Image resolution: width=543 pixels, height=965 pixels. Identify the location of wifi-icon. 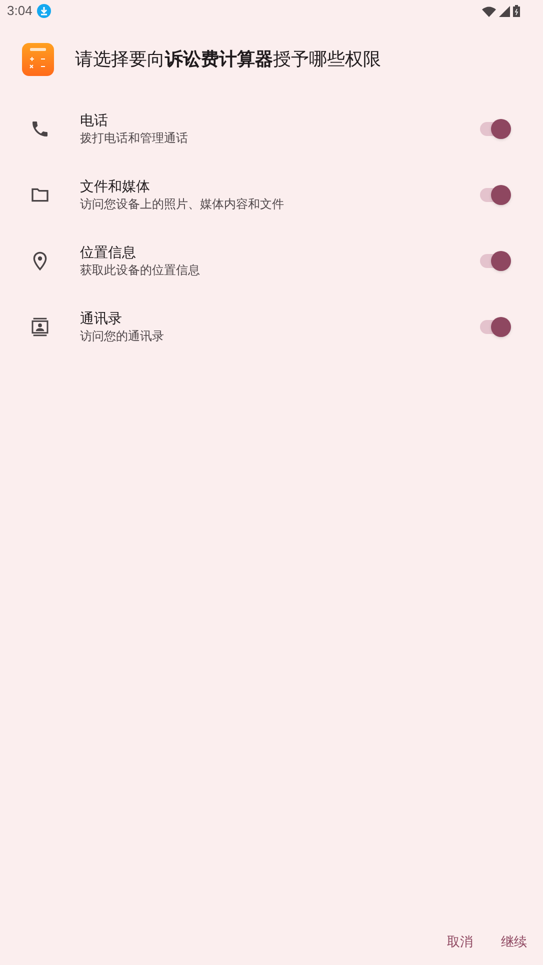
(489, 11).